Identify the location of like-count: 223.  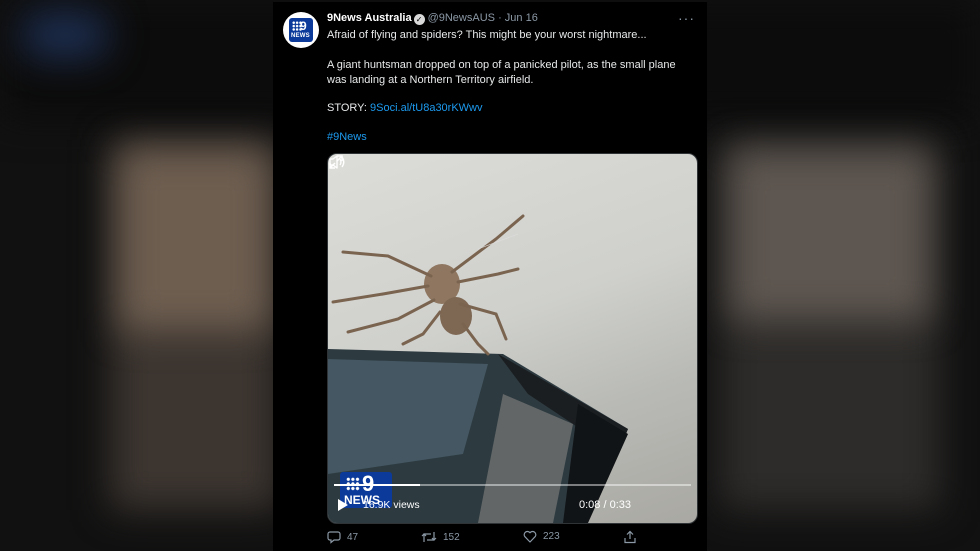
(551, 536).